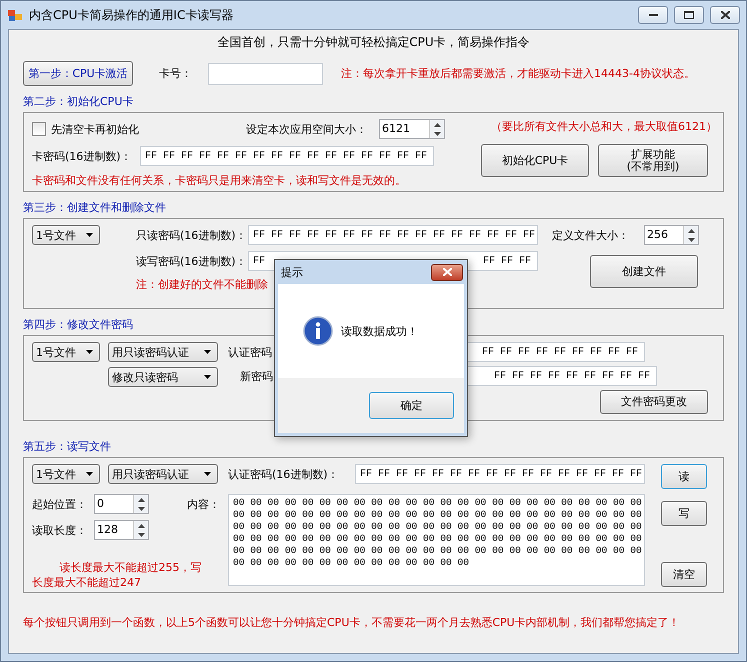 The image size is (747, 668). Describe the element at coordinates (292, 272) in the screenshot. I see `dialog-title: 提示` at that location.